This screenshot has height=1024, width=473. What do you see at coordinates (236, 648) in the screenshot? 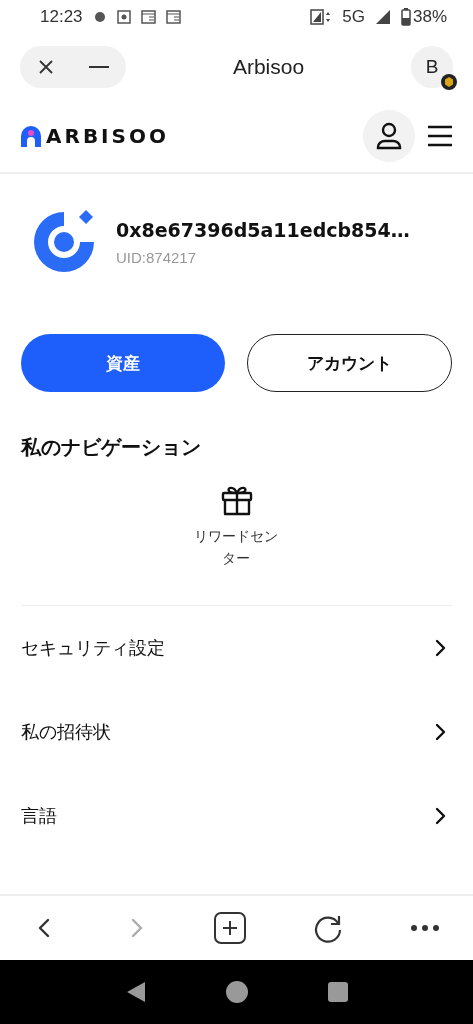
I see `menu-item: セキュリティ設定` at bounding box center [236, 648].